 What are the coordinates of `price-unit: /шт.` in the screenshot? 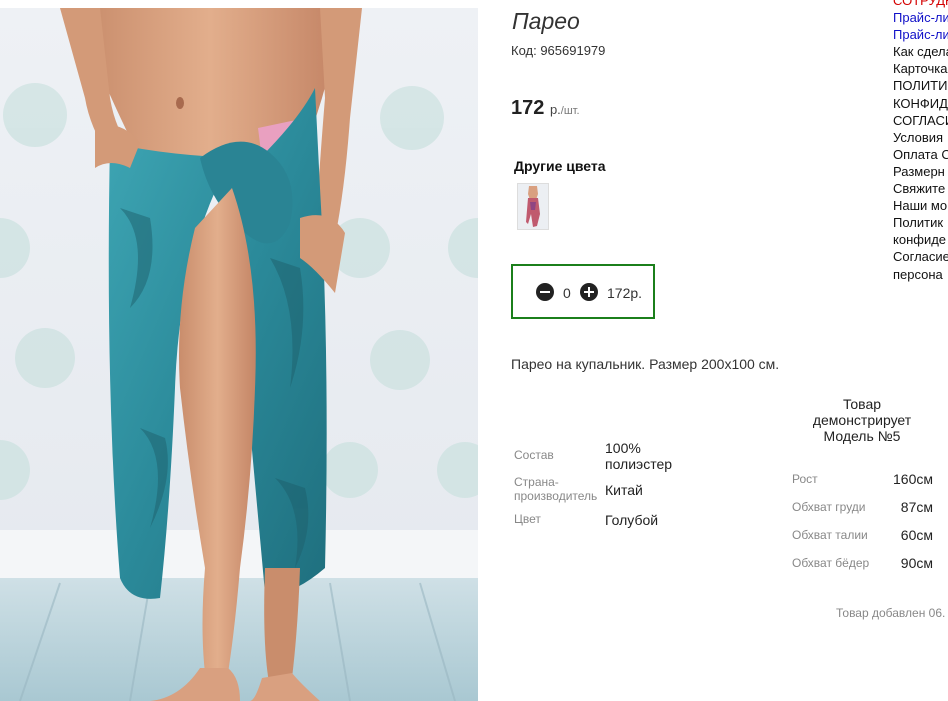 It's located at (570, 111).